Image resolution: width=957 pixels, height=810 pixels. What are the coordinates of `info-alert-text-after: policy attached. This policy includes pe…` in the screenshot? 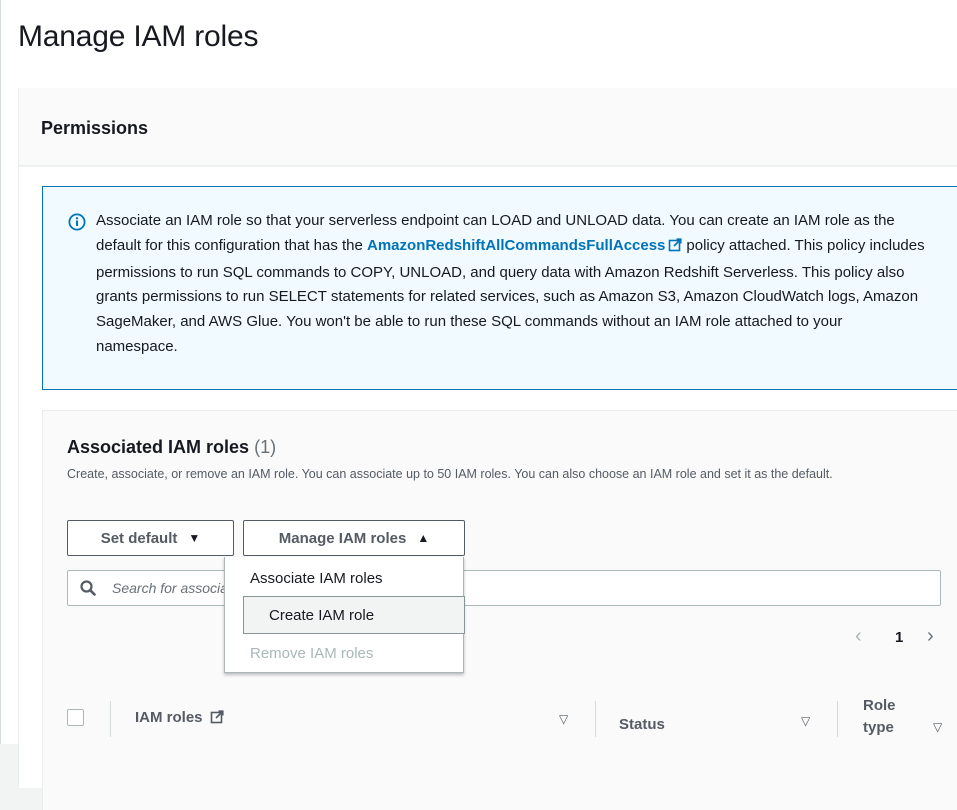 It's located at (510, 295).